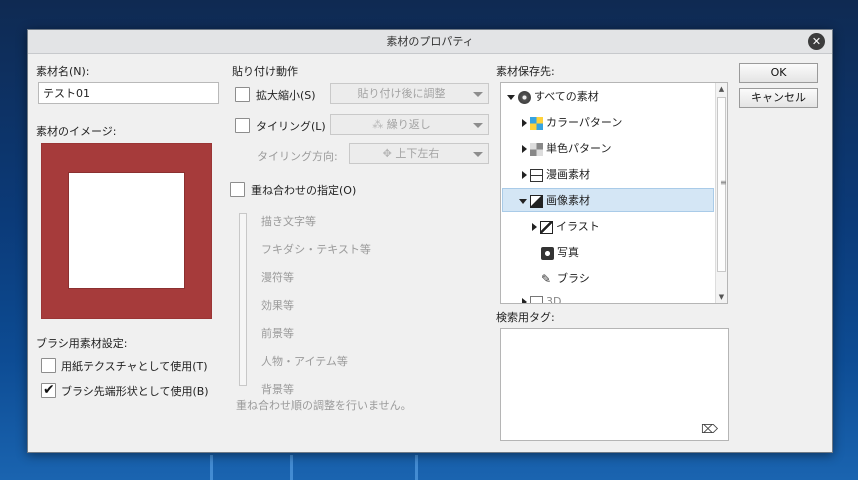 Image resolution: width=858 pixels, height=480 pixels. I want to click on scroll-up-icon: ▲, so click(721, 89).